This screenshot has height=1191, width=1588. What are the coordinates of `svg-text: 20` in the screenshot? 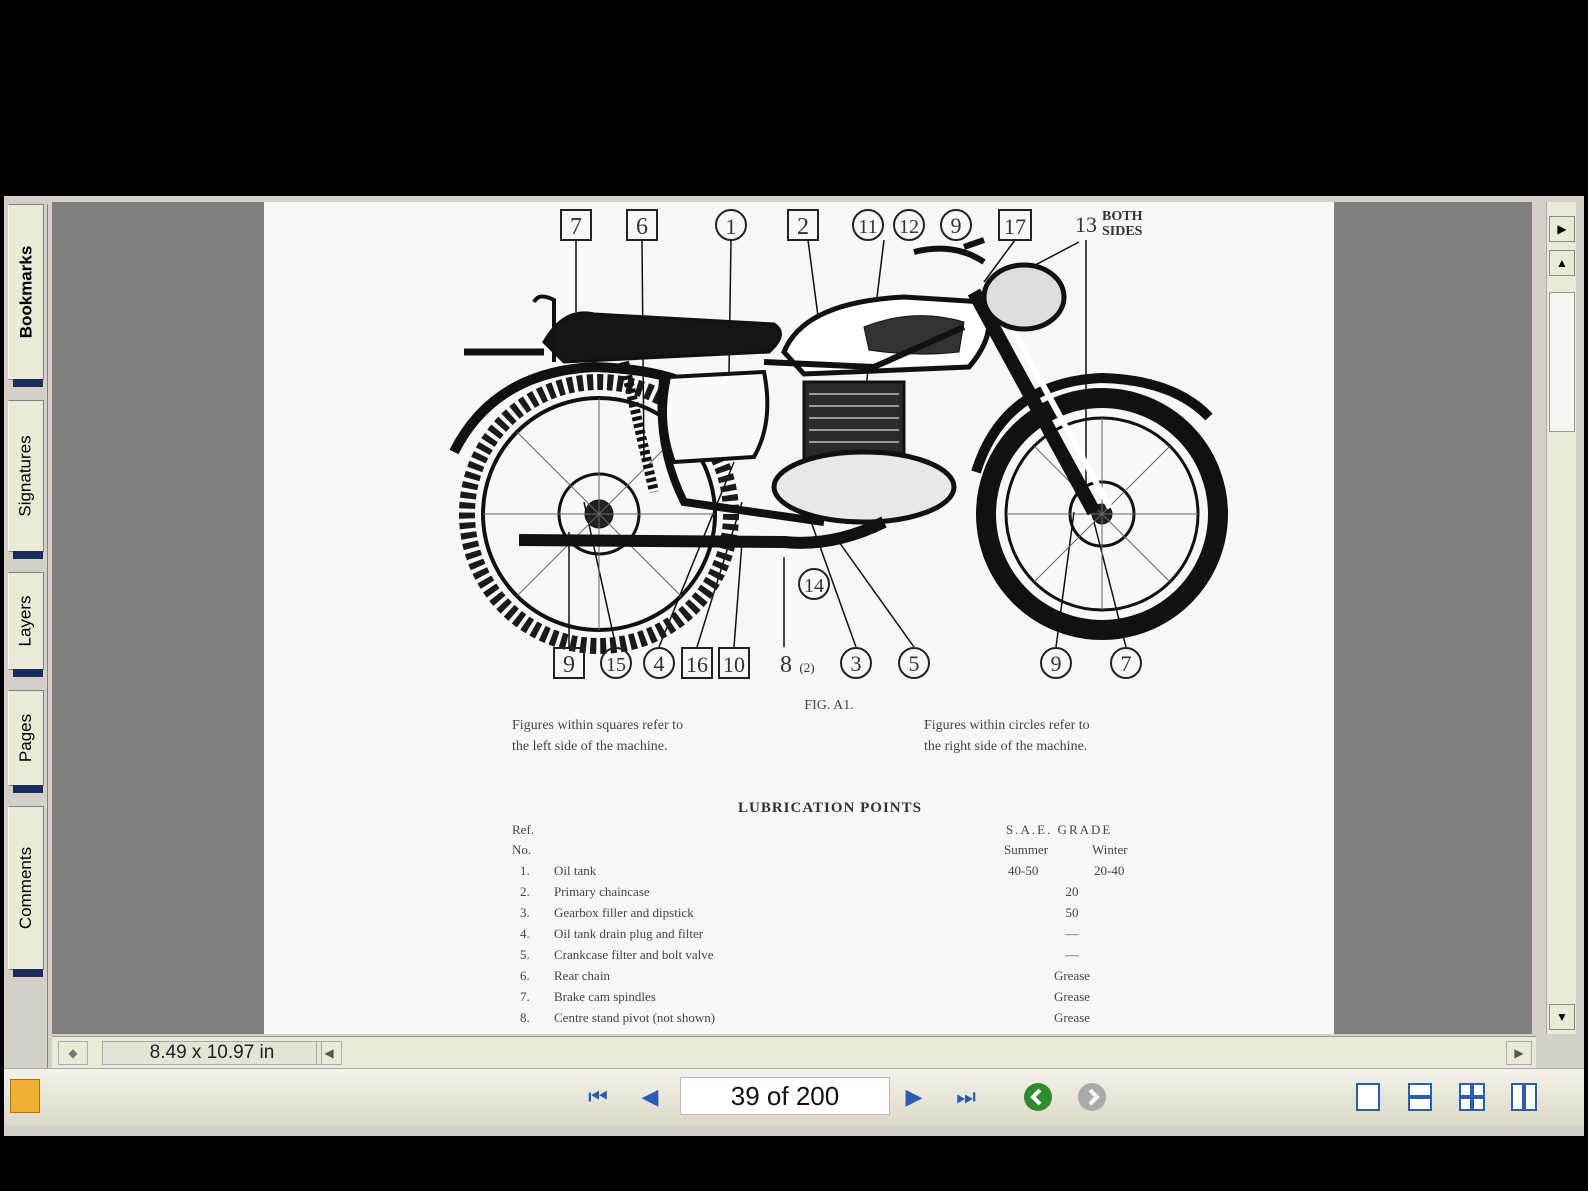 It's located at (1072, 891).